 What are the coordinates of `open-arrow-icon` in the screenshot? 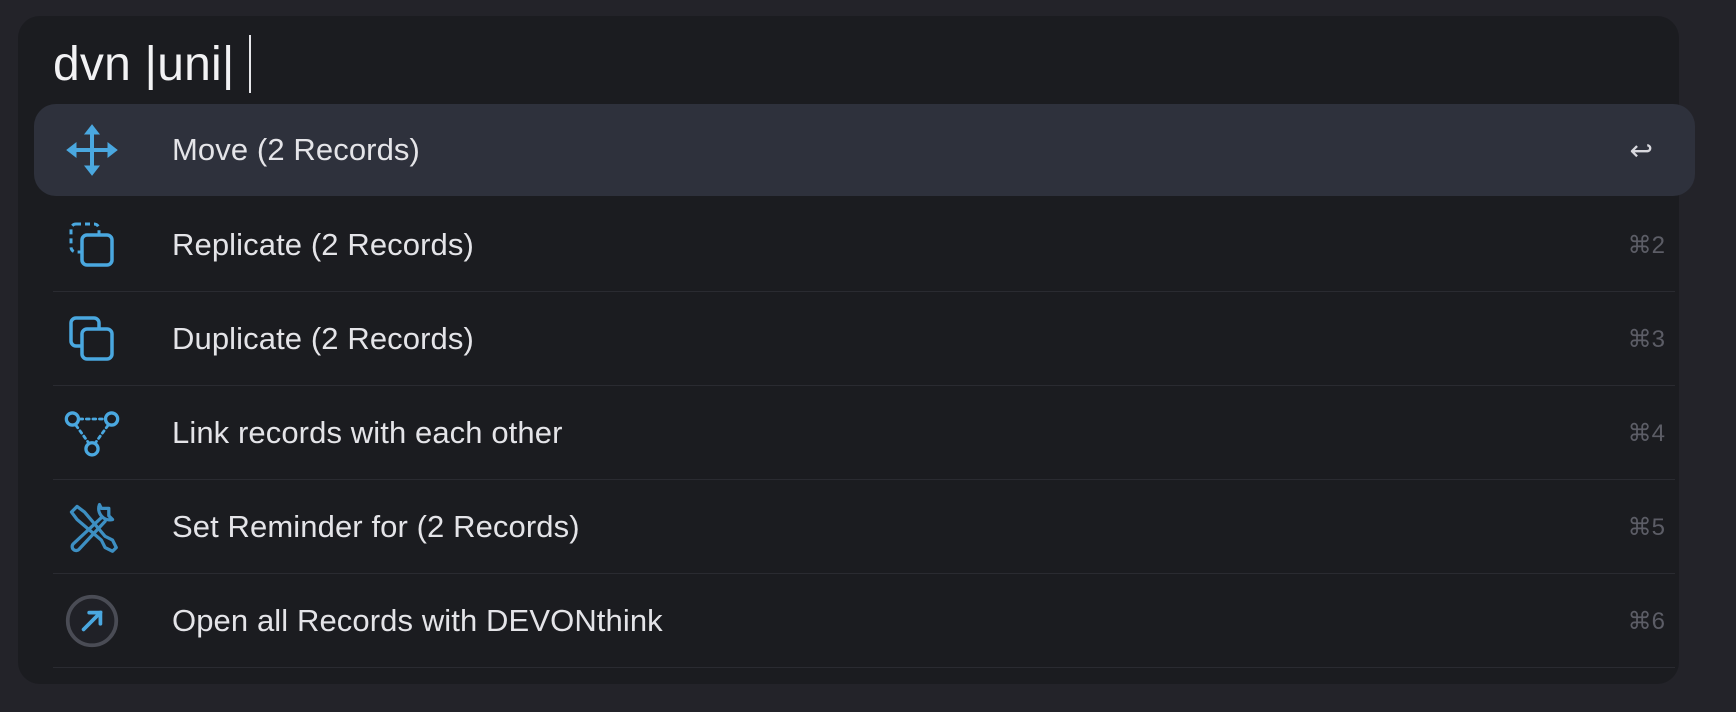 It's located at (92, 621).